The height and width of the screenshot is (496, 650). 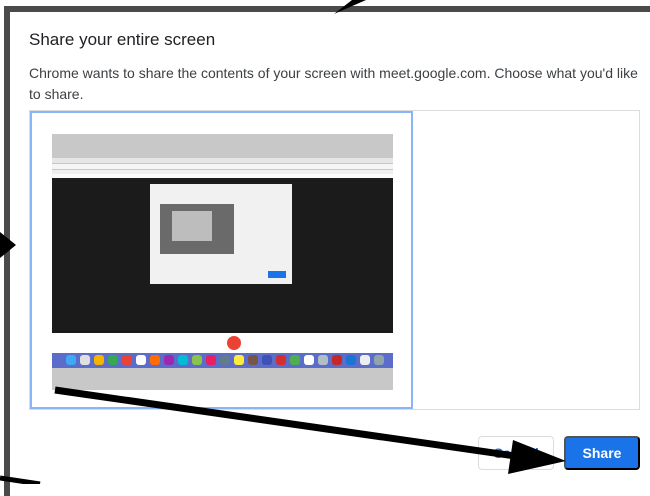 I want to click on thumbnail-share-button, so click(x=277, y=274).